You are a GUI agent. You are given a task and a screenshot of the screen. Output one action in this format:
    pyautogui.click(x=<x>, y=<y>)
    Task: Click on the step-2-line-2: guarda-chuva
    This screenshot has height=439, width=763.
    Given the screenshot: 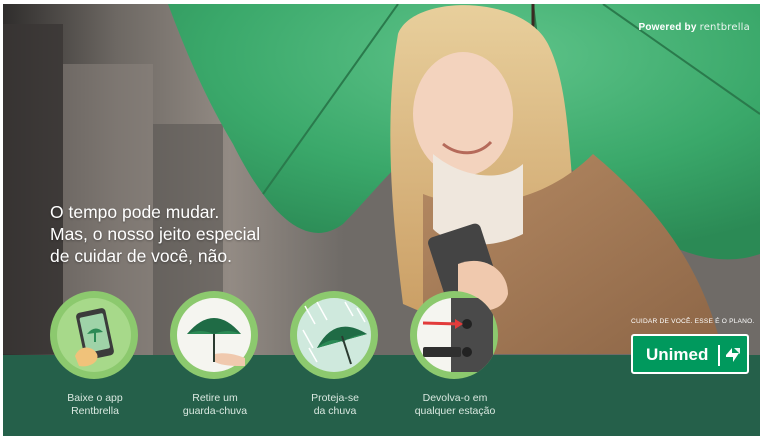 What is the action you would take?
    pyautogui.click(x=215, y=411)
    